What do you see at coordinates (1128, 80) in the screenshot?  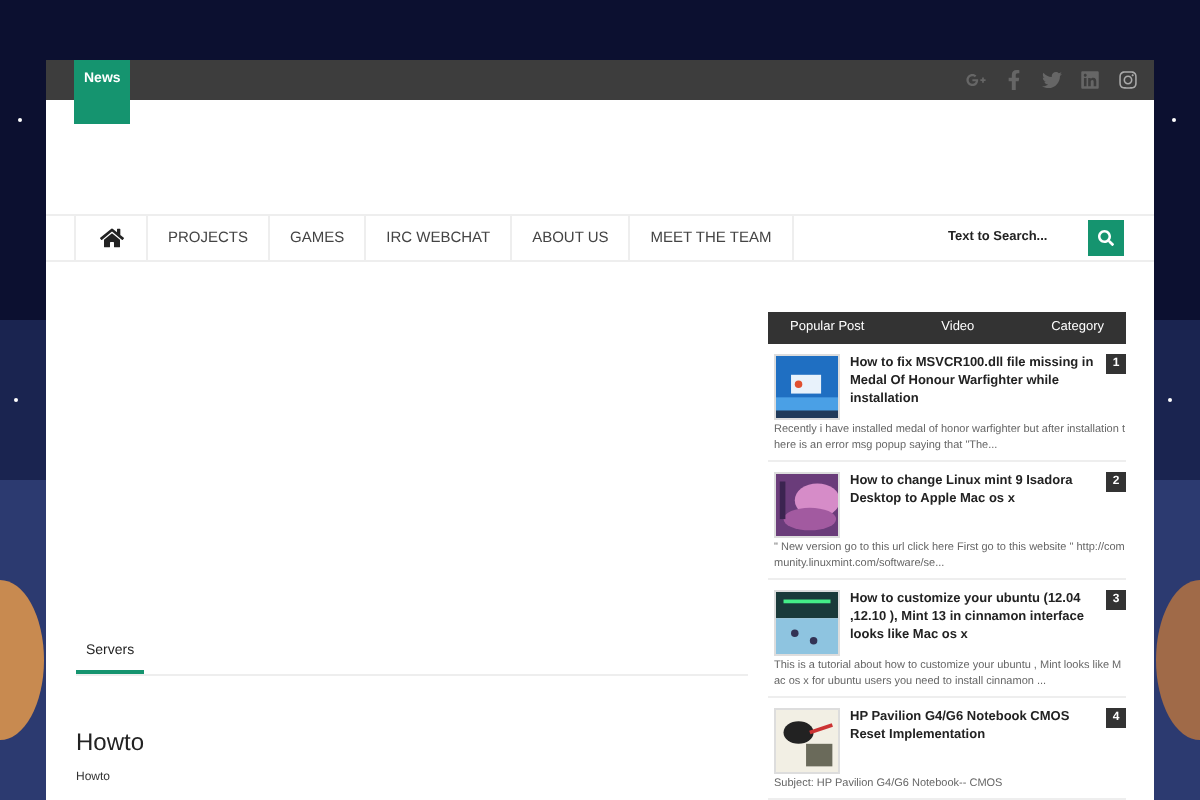 I see `camera-icon` at bounding box center [1128, 80].